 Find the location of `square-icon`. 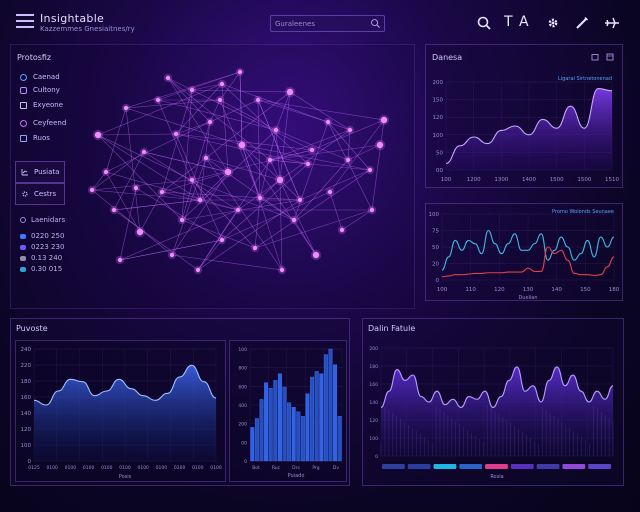

square-icon is located at coordinates (23, 138).